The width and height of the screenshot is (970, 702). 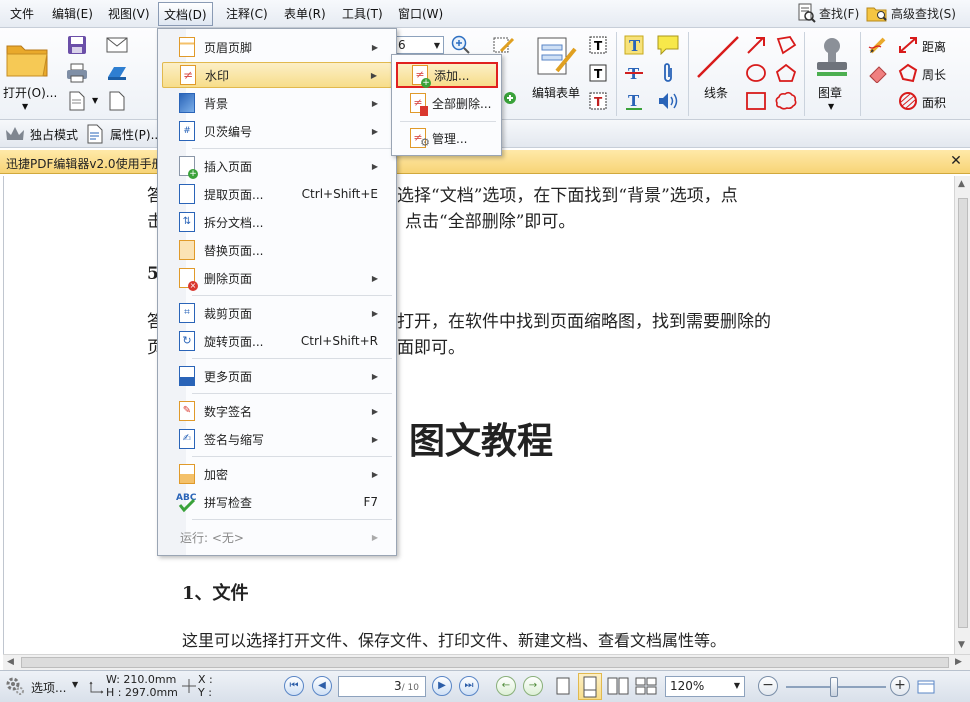 I want to click on edit-form-label: 编辑表单, so click(x=556, y=92).